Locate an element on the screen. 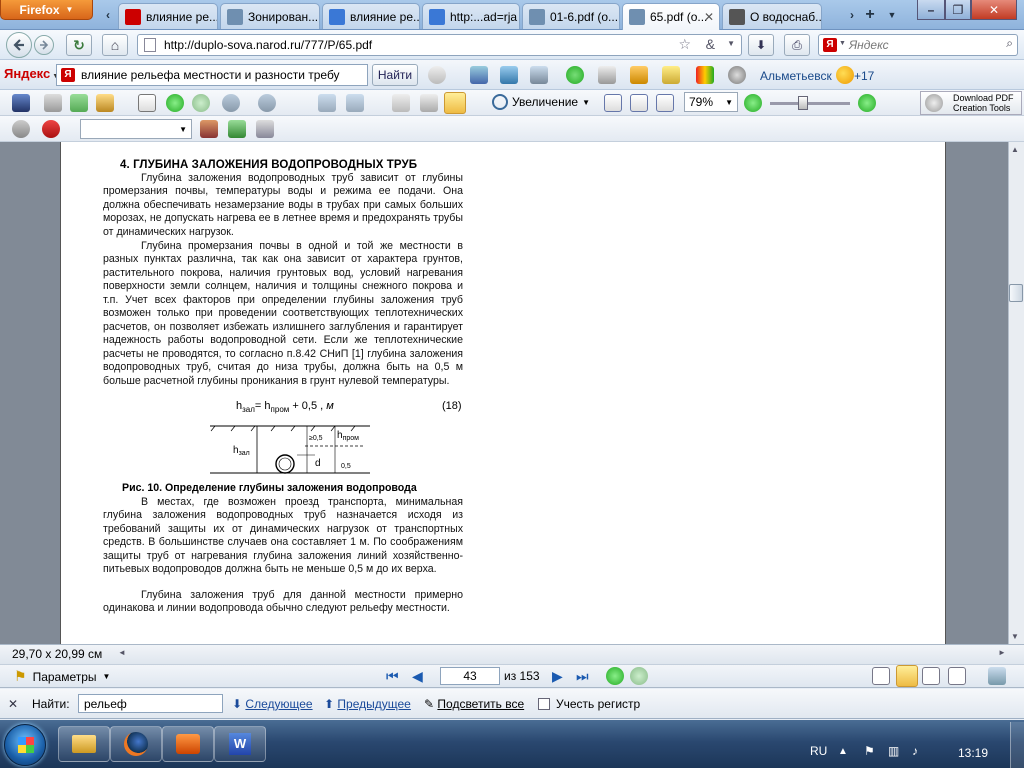 The height and width of the screenshot is (768, 1024). tab-list-icon: ▼ is located at coordinates (892, 15).